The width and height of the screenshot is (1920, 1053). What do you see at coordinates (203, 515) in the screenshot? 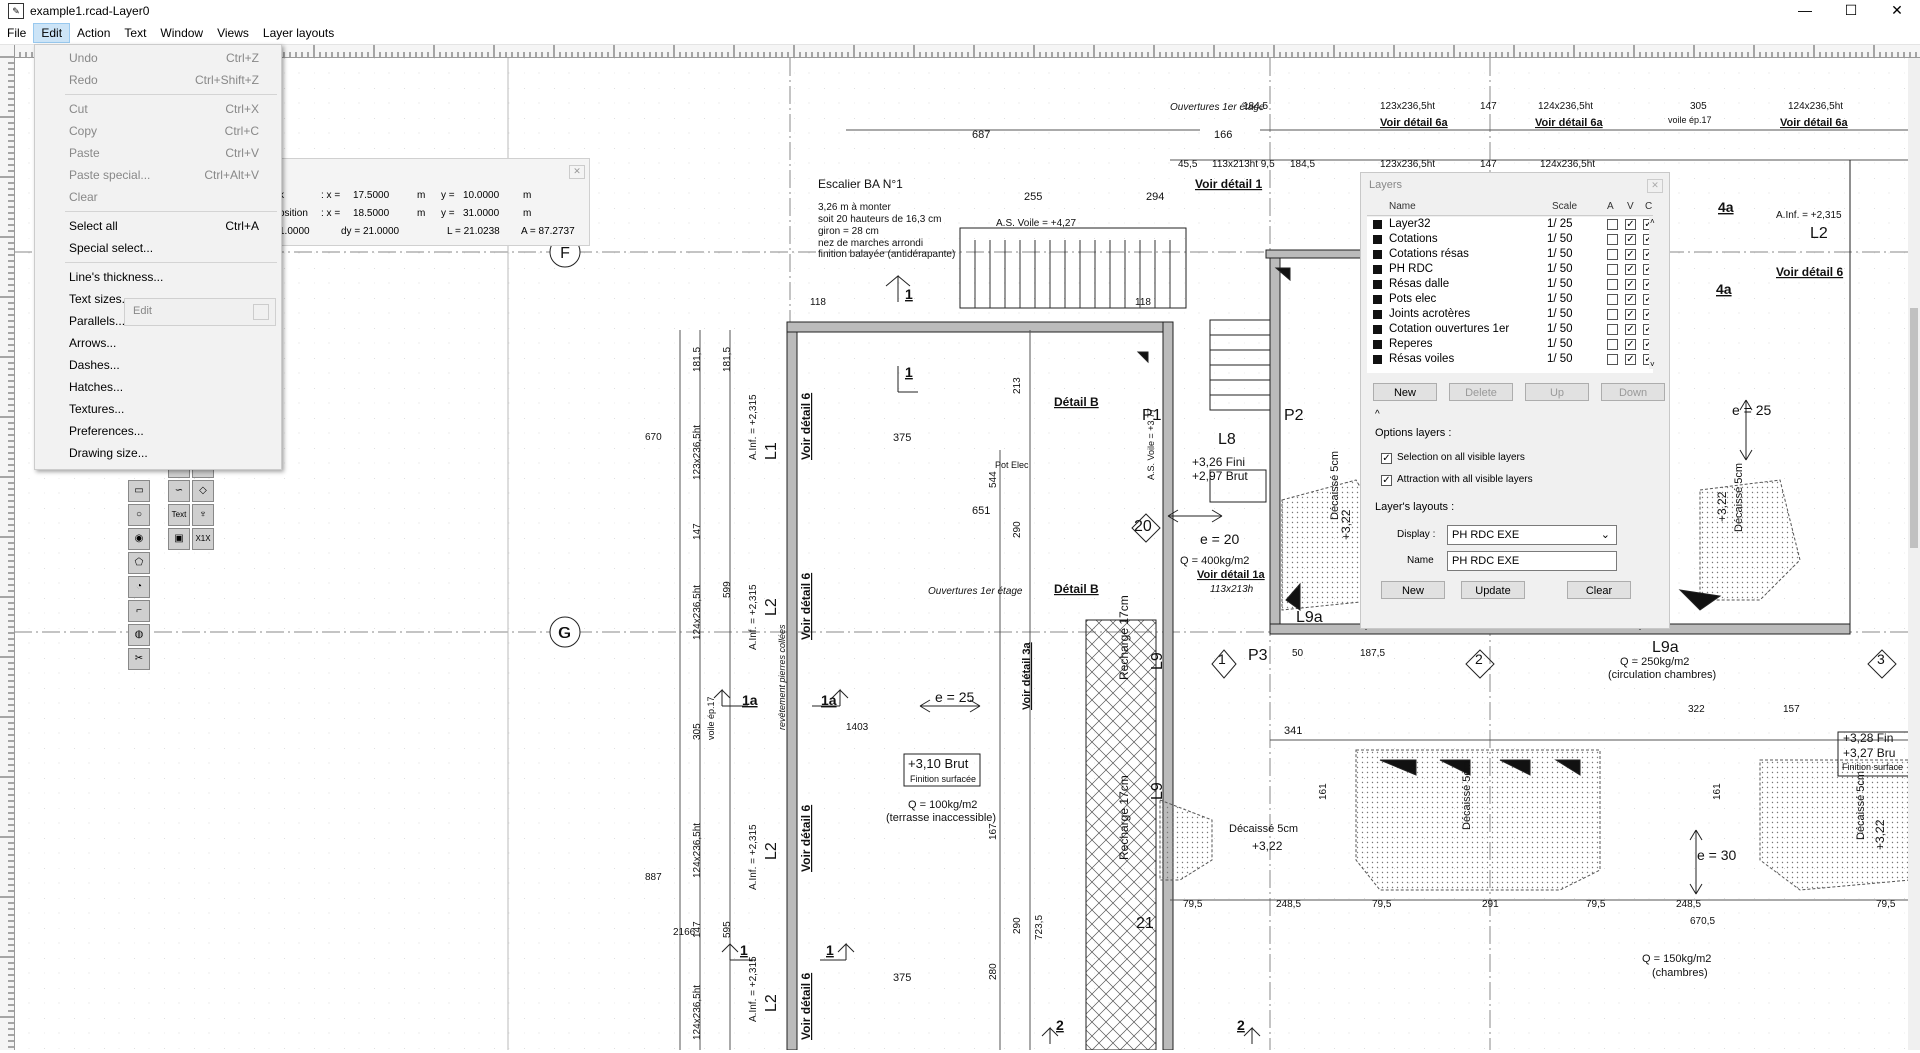
I see `tree-icon: ♆` at bounding box center [203, 515].